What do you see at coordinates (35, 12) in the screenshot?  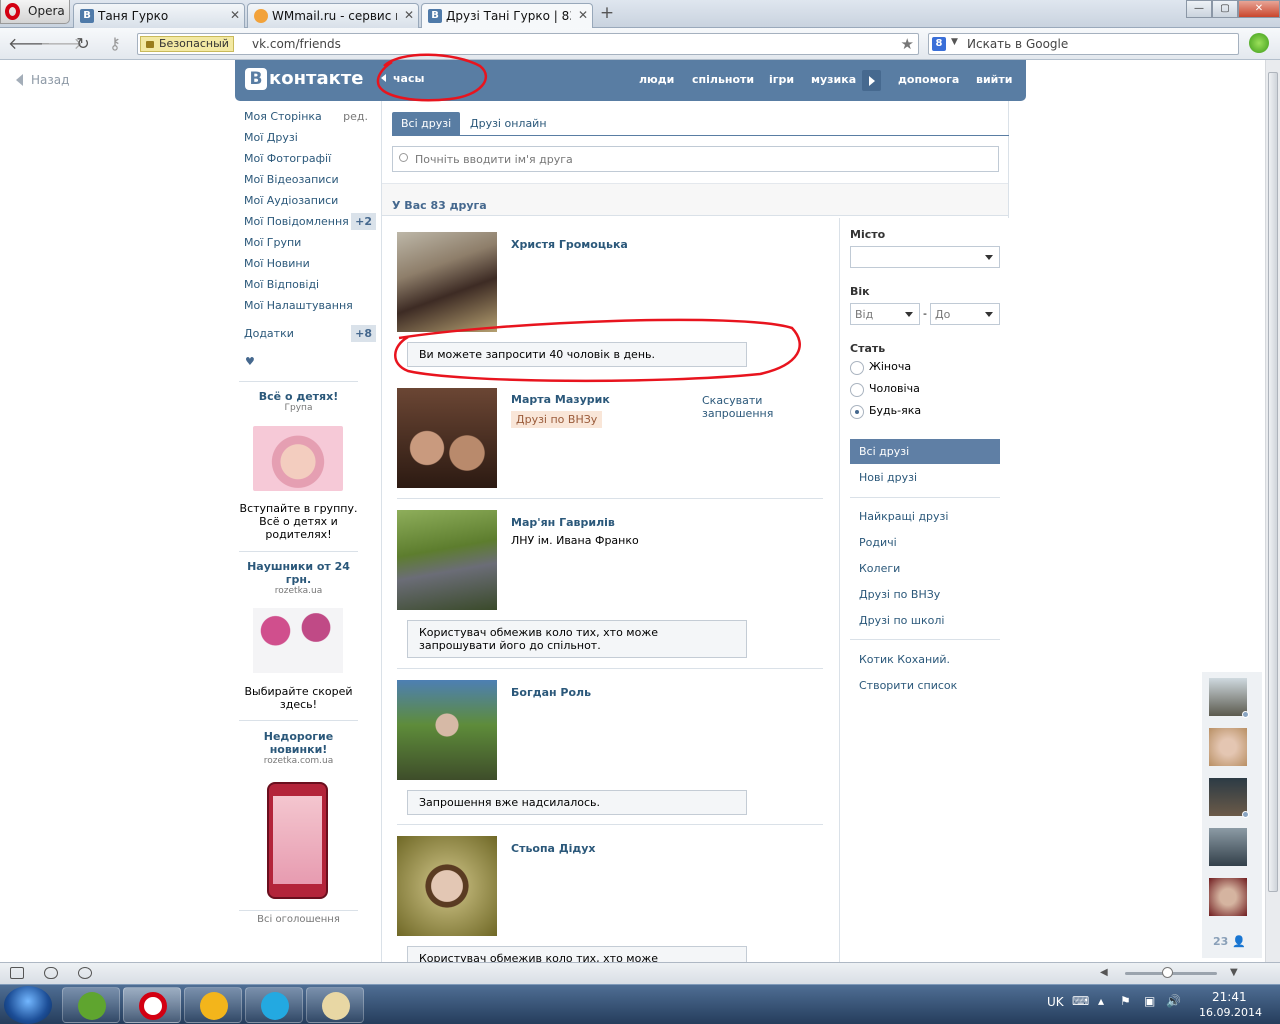 I see `opera-menu-button: Opera` at bounding box center [35, 12].